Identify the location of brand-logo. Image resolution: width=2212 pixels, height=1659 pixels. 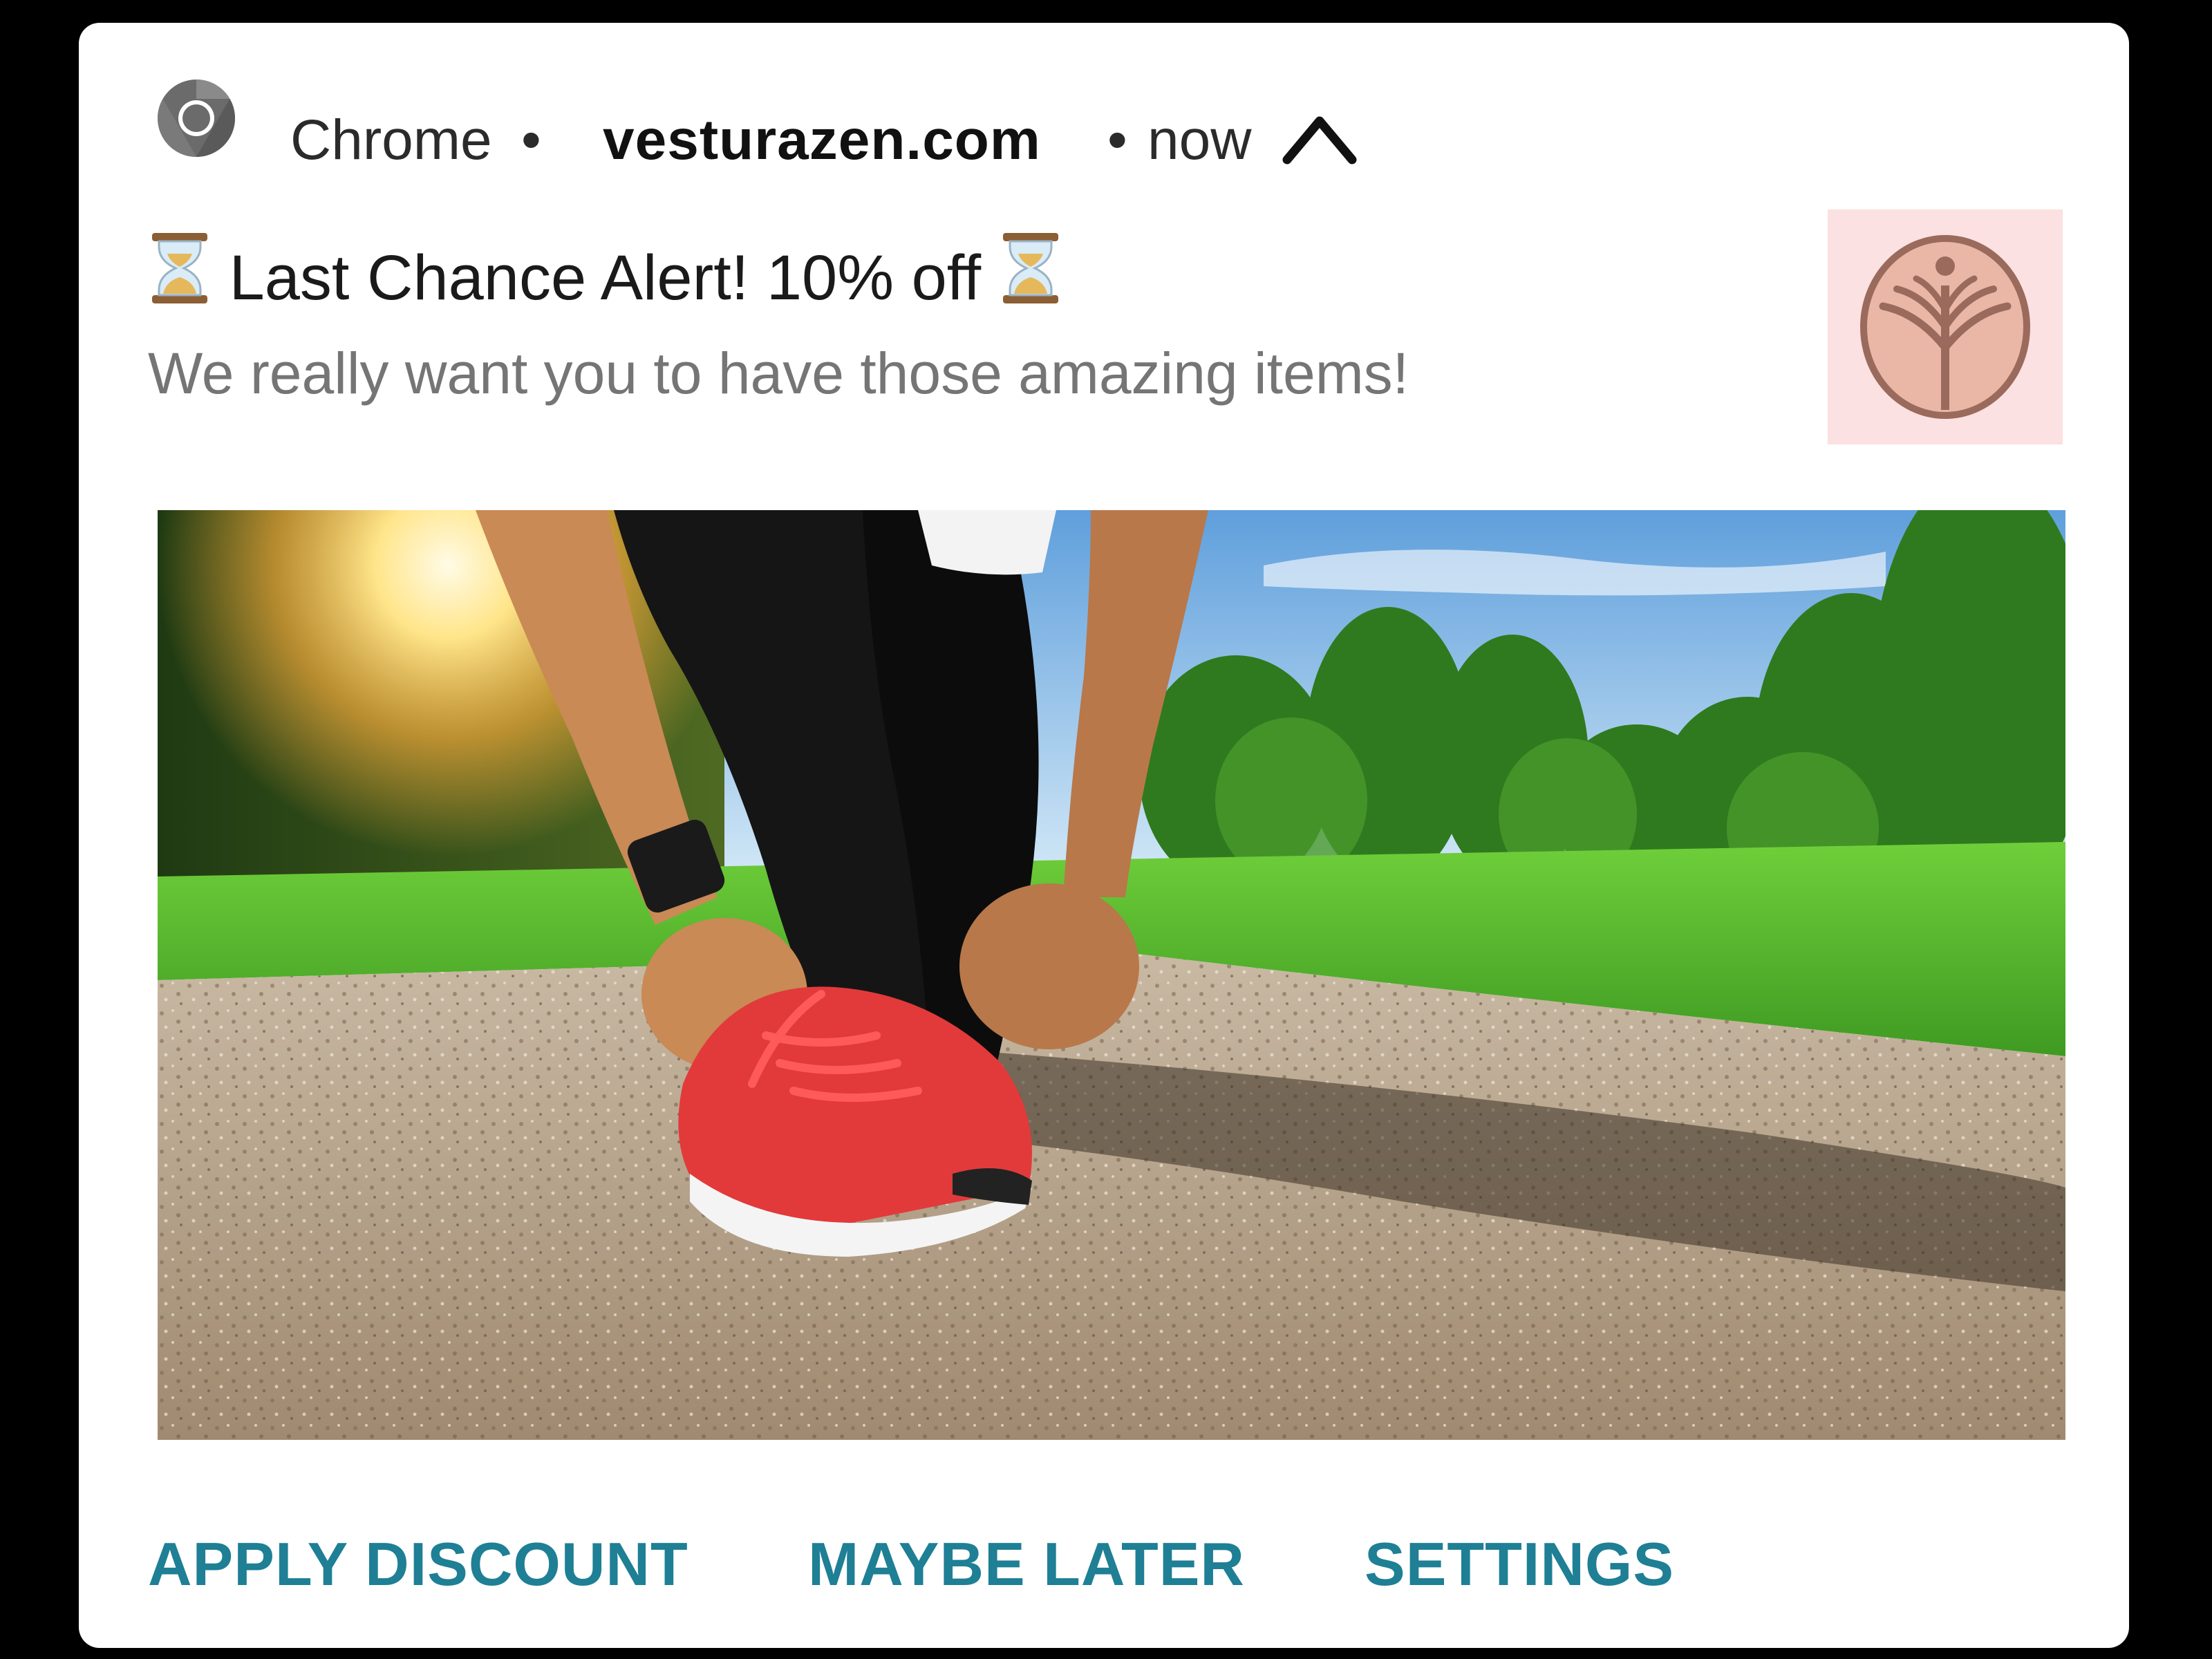
(1946, 327).